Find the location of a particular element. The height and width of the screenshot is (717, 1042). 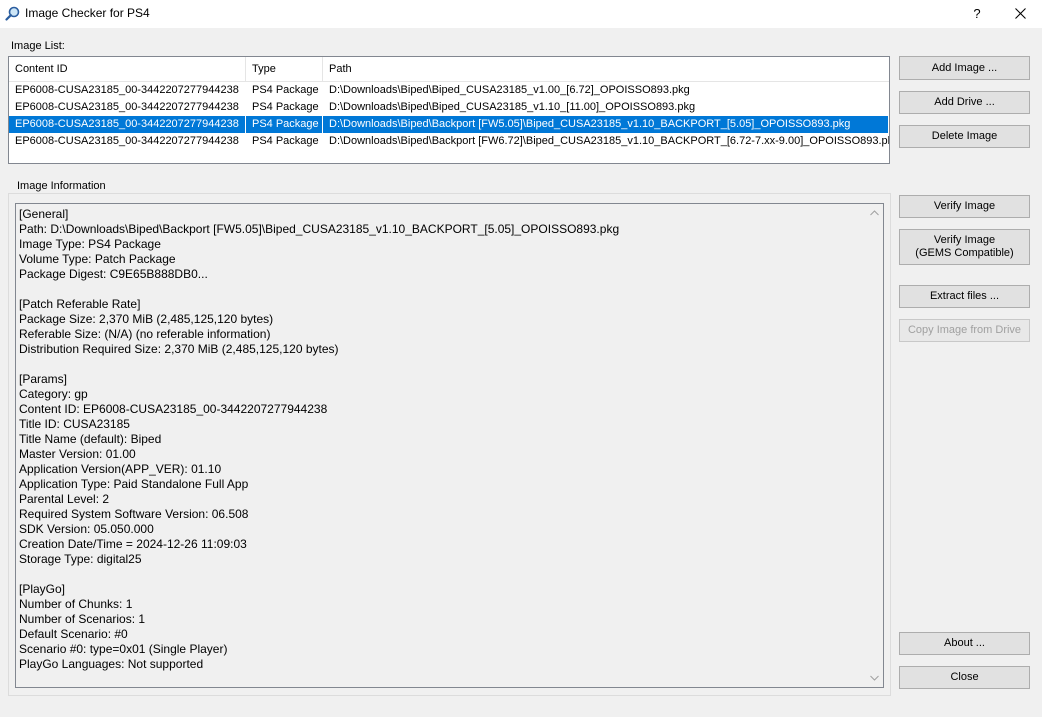

close-icon is located at coordinates (1020, 13).